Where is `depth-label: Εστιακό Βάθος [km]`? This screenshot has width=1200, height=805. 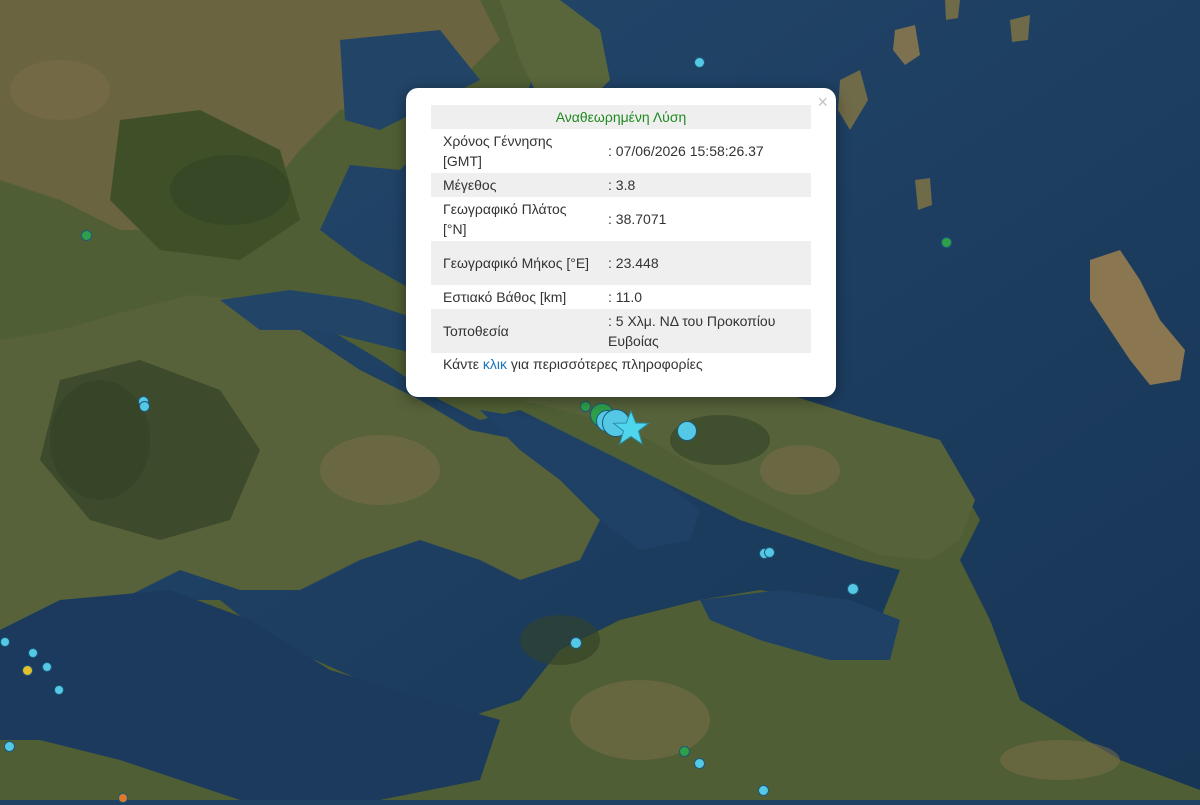
depth-label: Εστιακό Βάθος [km] is located at coordinates (505, 297).